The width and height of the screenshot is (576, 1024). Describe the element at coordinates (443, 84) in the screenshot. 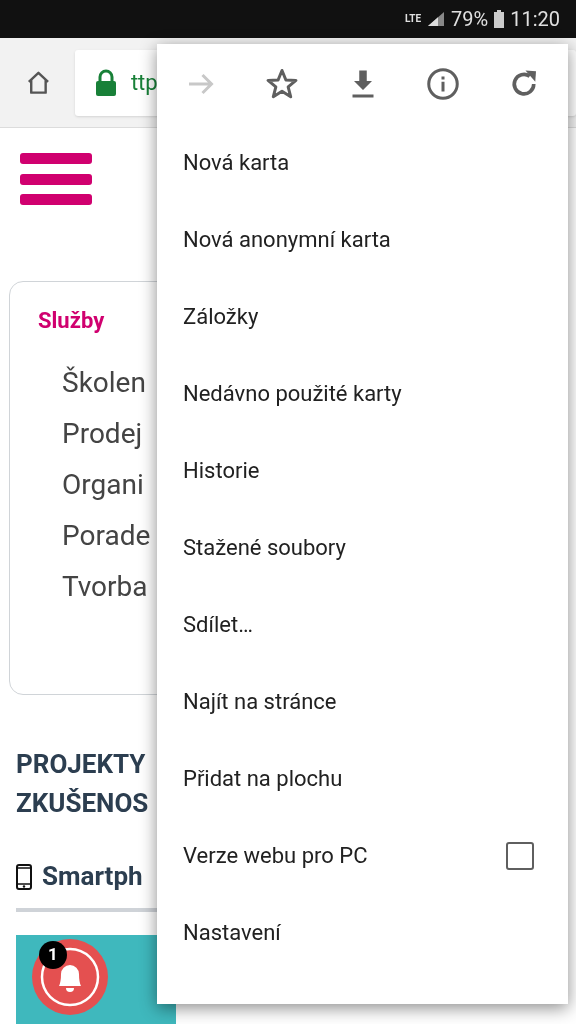

I see `info-icon` at that location.